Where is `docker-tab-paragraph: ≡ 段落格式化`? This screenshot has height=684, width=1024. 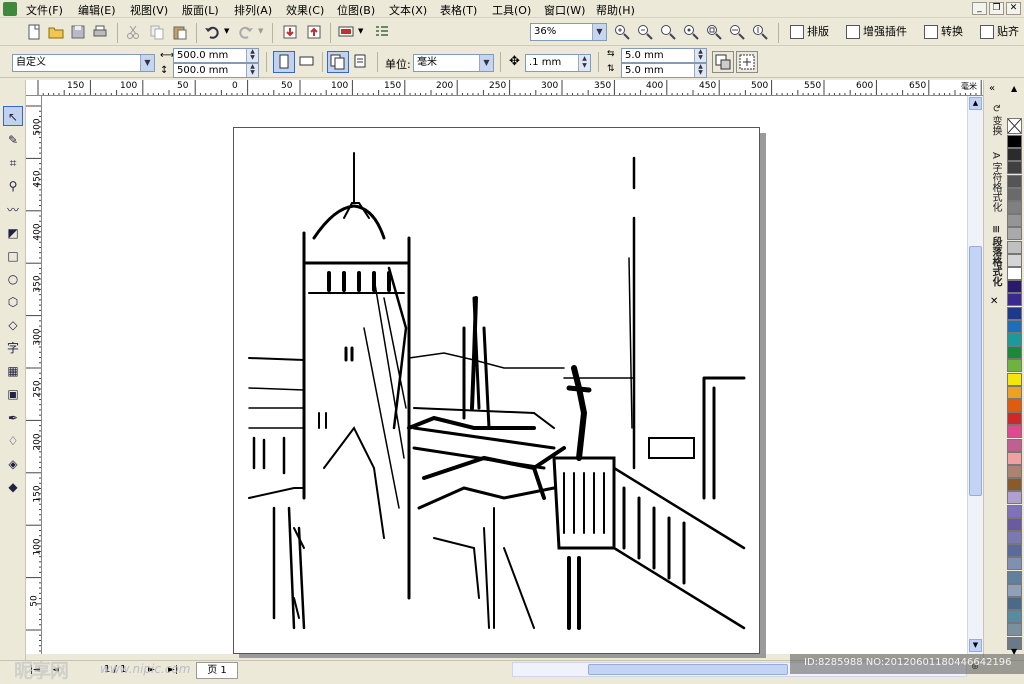
docker-tab-paragraph: ≡ 段落格式化 is located at coordinates (995, 256).